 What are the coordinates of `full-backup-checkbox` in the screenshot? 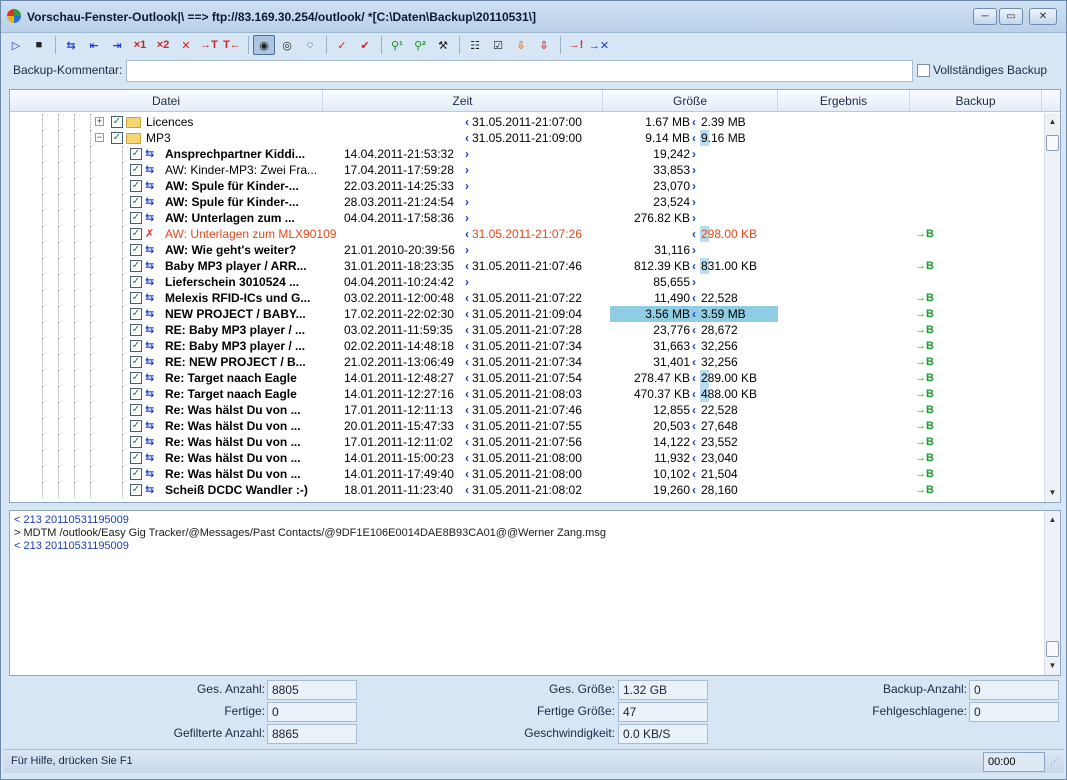 It's located at (923, 70).